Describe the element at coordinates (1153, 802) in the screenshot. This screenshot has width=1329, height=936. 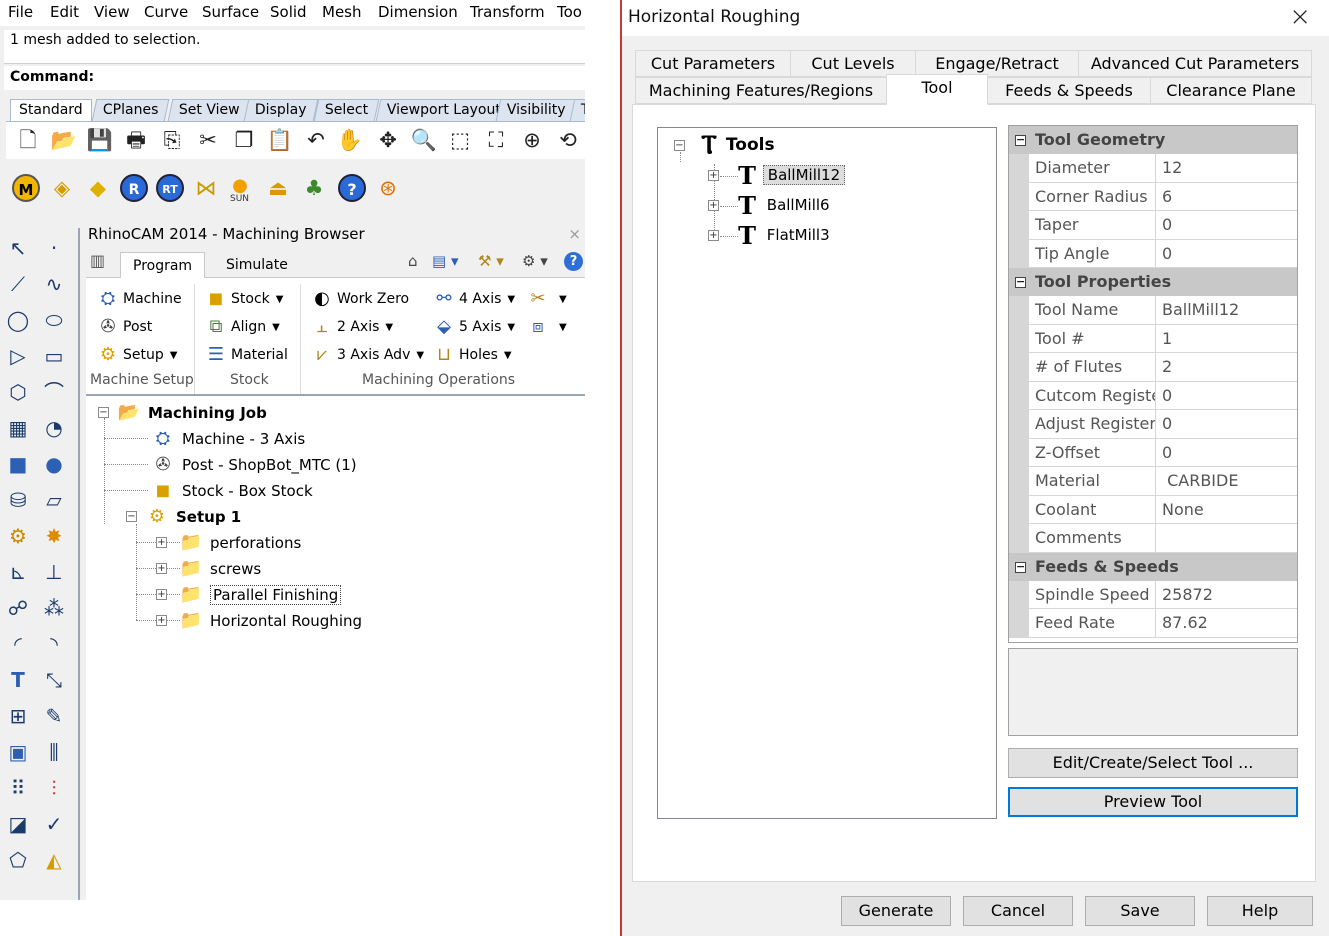
I see `preview-tool-button: Preview Tool` at that location.